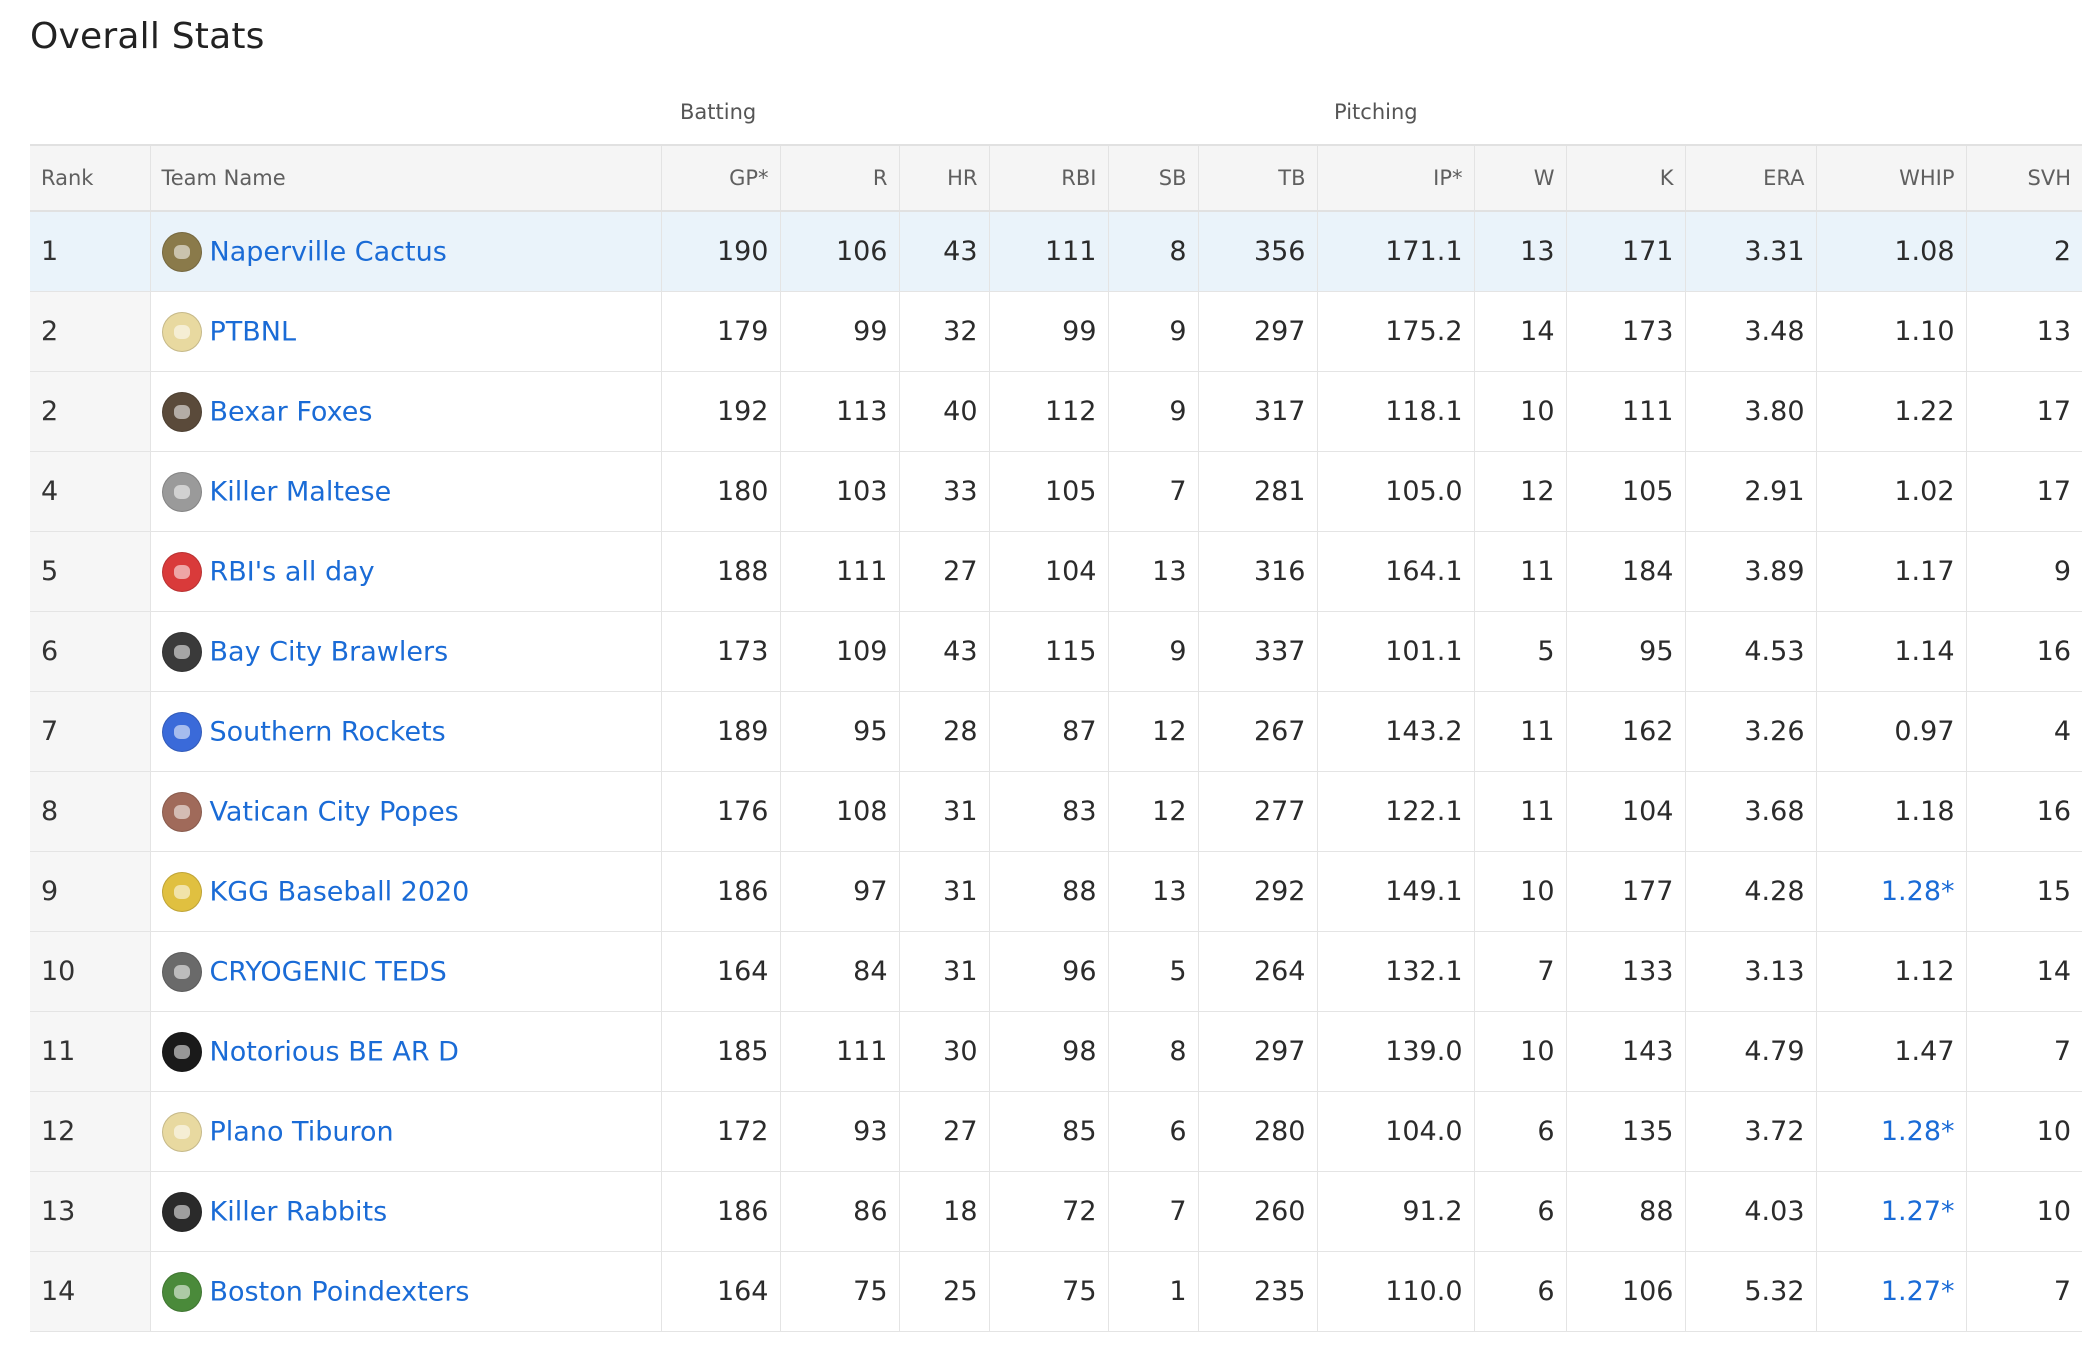  I want to click on team-name-link: Naperville Cactus, so click(328, 251).